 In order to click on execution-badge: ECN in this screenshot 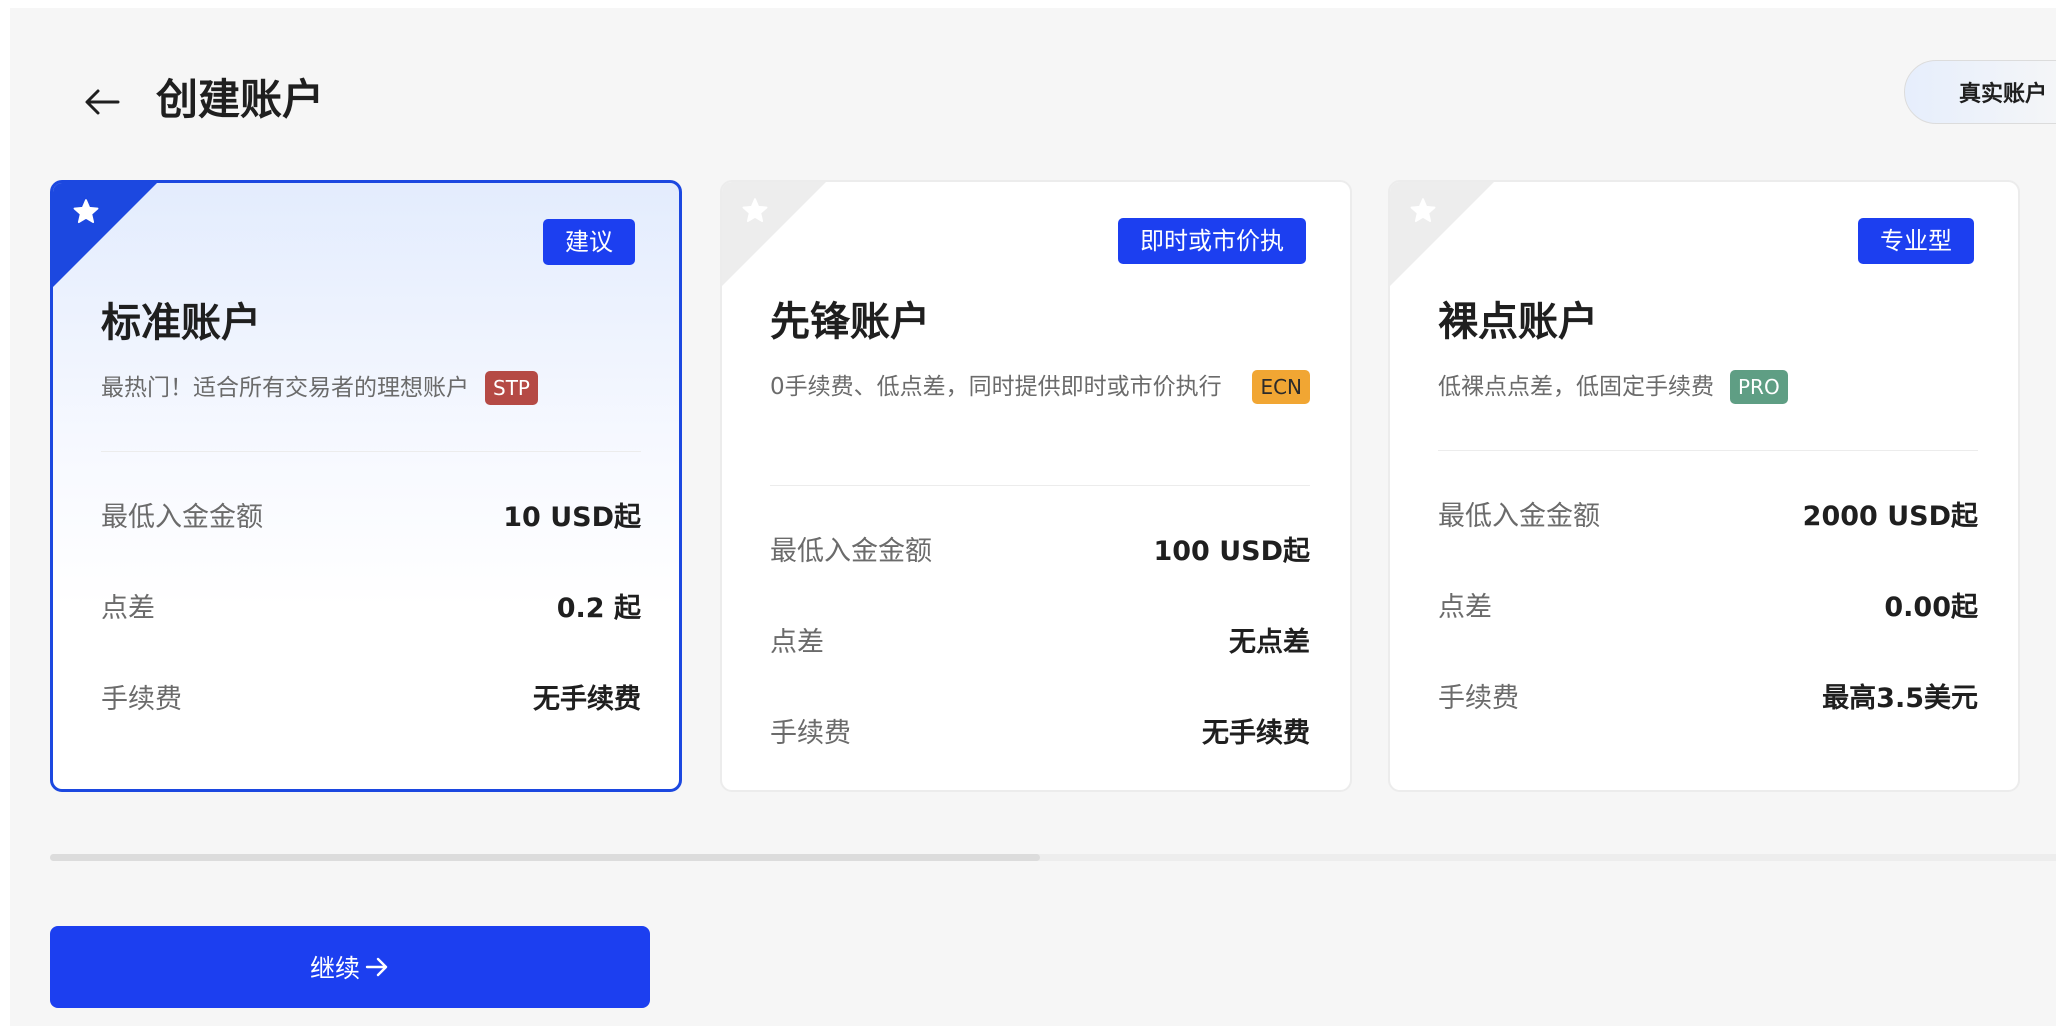, I will do `click(1281, 387)`.